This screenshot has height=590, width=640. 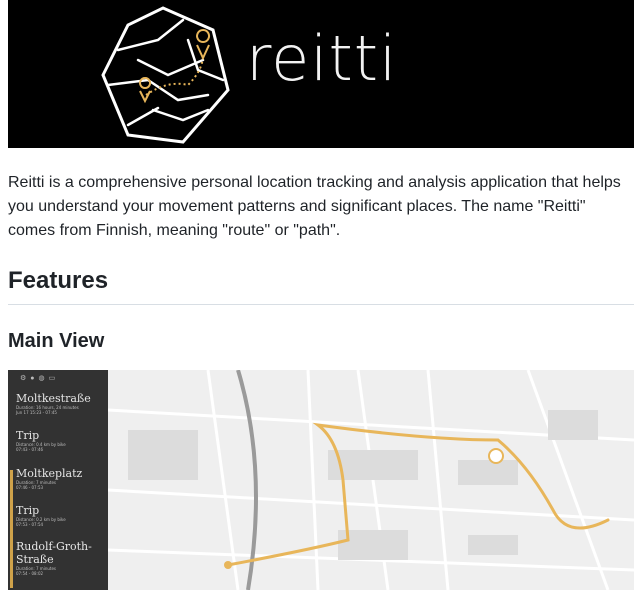 What do you see at coordinates (11, 529) in the screenshot?
I see `timeline-bar` at bounding box center [11, 529].